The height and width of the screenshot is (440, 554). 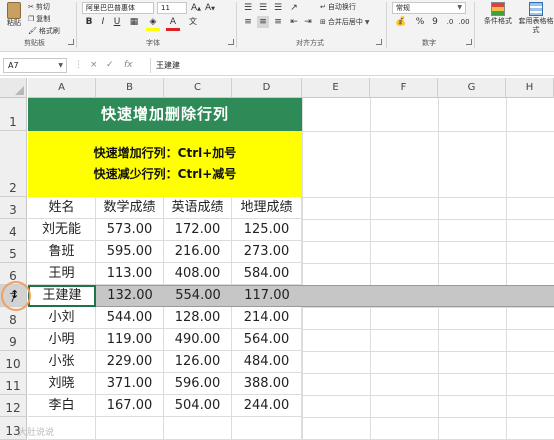 I want to click on sheet-title-cell: 快速增加删除行列, so click(x=165, y=114).